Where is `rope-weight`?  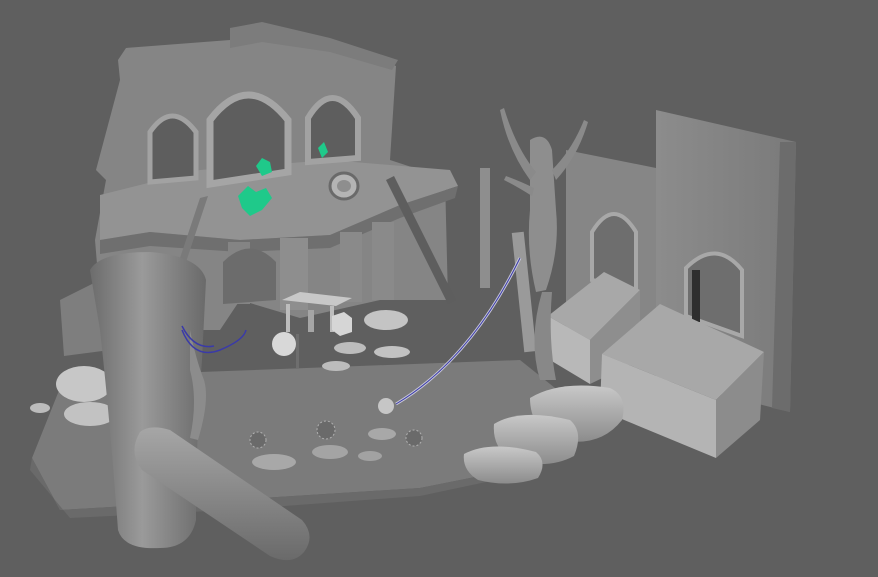
rope-weight is located at coordinates (386, 406).